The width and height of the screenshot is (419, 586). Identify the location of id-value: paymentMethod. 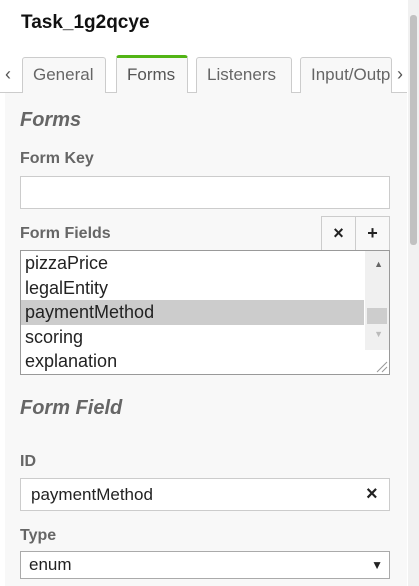
(92, 494).